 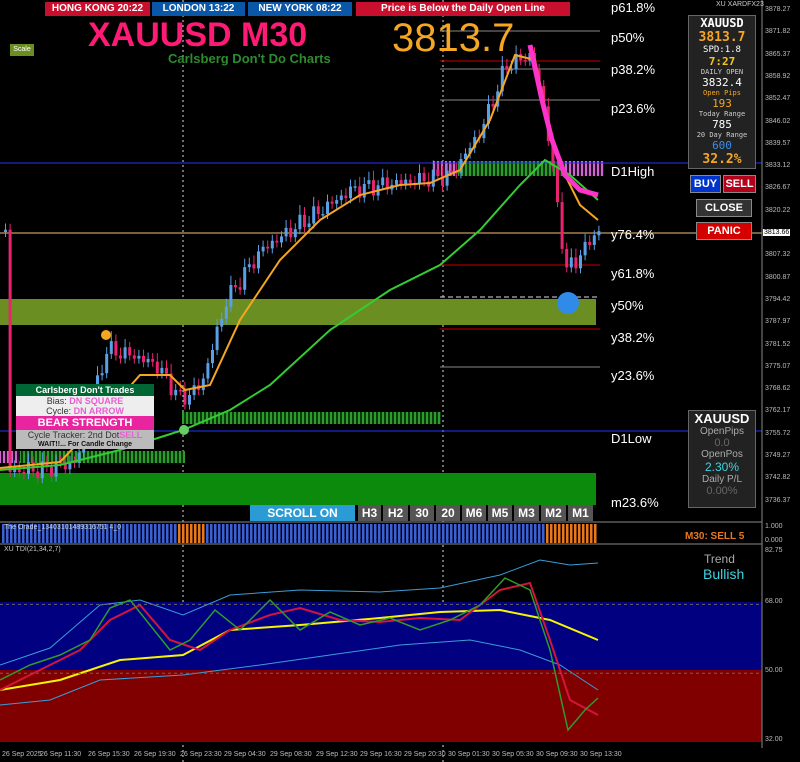 I want to click on price-tick: 3787.97, so click(x=778, y=322).